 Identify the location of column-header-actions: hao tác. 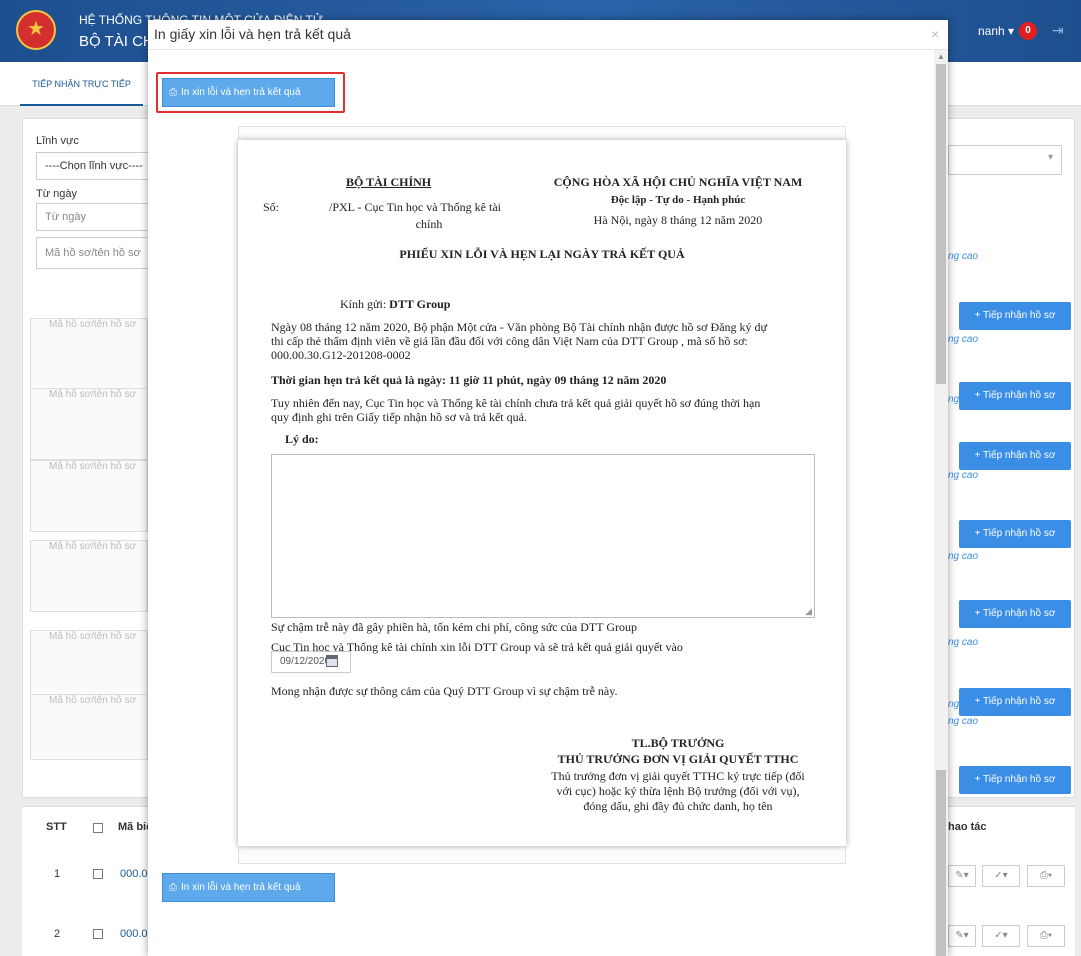
(967, 827).